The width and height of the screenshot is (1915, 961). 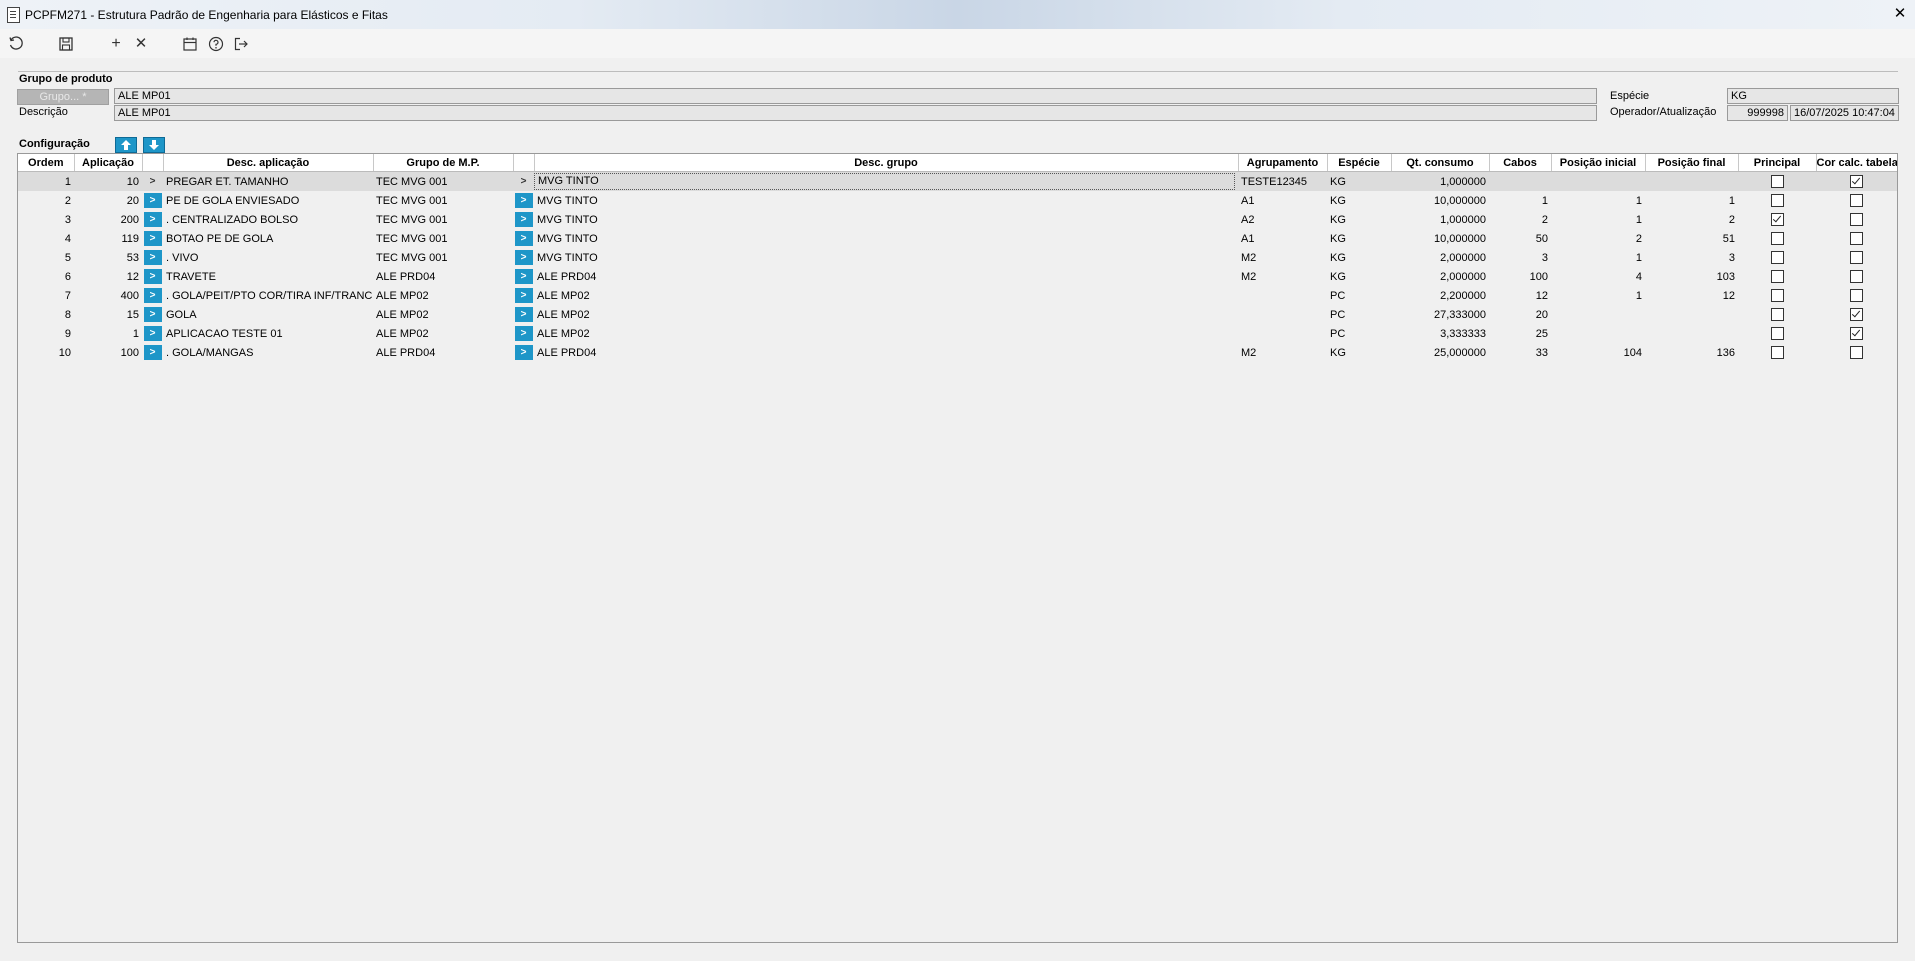 I want to click on save-button, so click(x=66, y=44).